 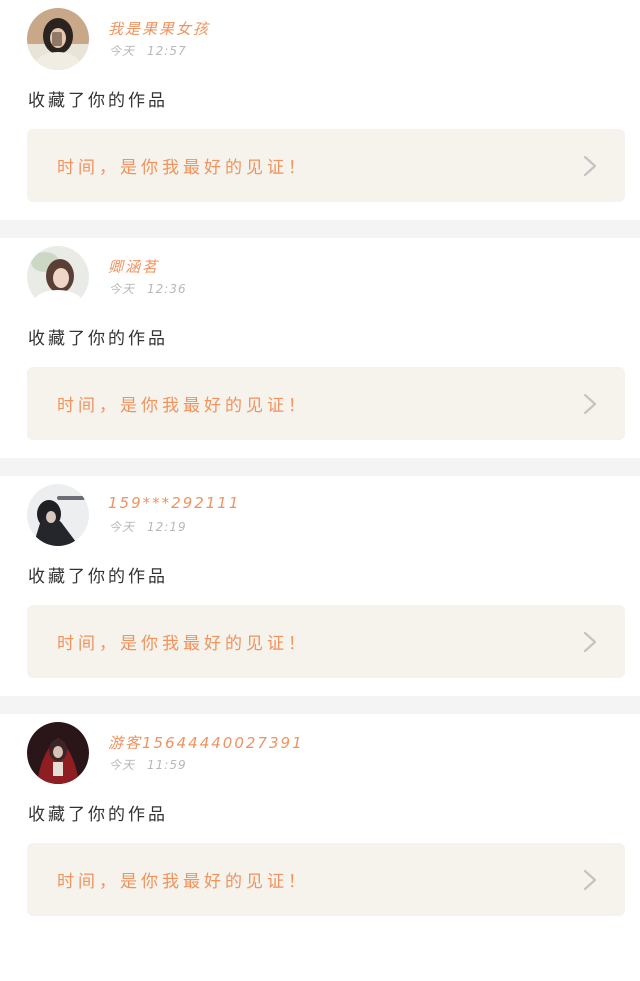 What do you see at coordinates (206, 742) in the screenshot?
I see `user-name: 游客15644440027391` at bounding box center [206, 742].